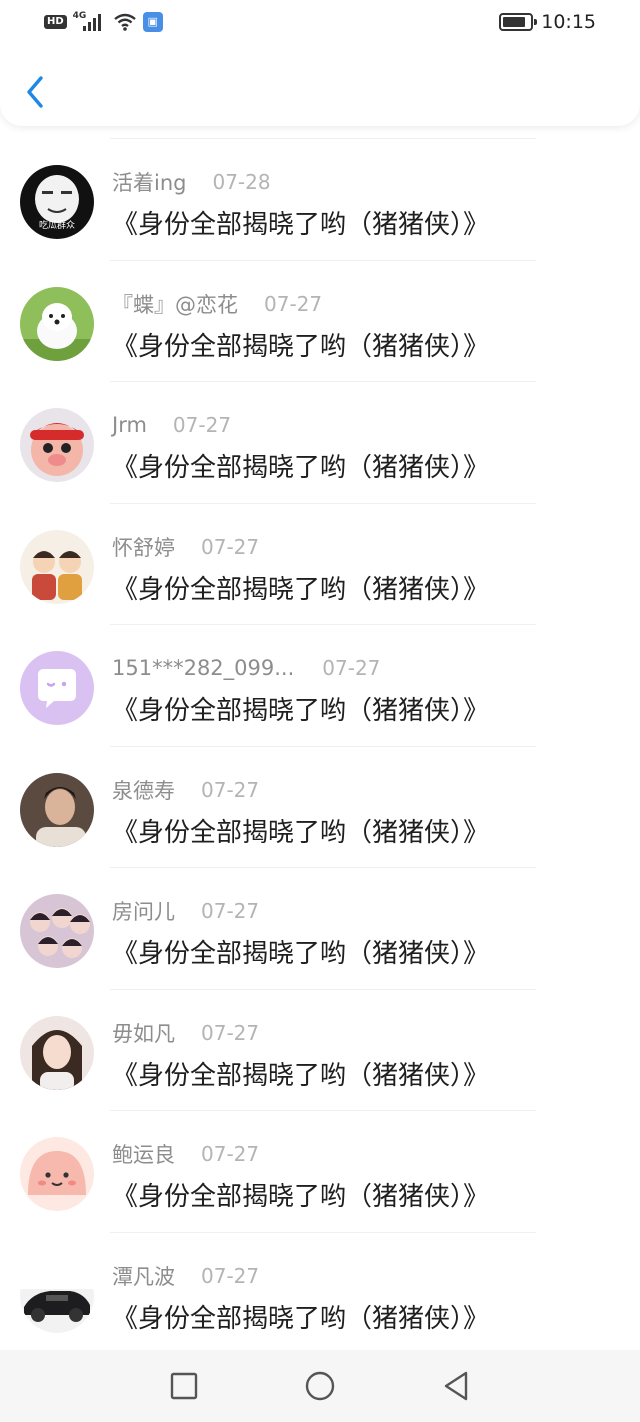  Describe the element at coordinates (320, 806) in the screenshot. I see `list-item: 泉德寿 07-27 《身份全部揭晓了哟（猪猪侠）》` at that location.